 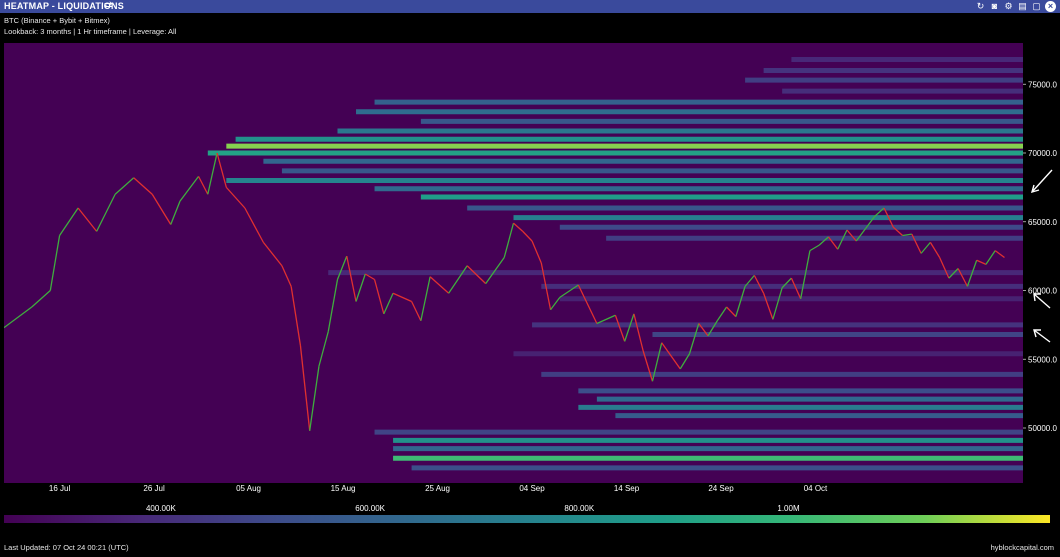 What do you see at coordinates (161, 508) in the screenshot?
I see `colorbar-tick-label: 400.00K` at bounding box center [161, 508].